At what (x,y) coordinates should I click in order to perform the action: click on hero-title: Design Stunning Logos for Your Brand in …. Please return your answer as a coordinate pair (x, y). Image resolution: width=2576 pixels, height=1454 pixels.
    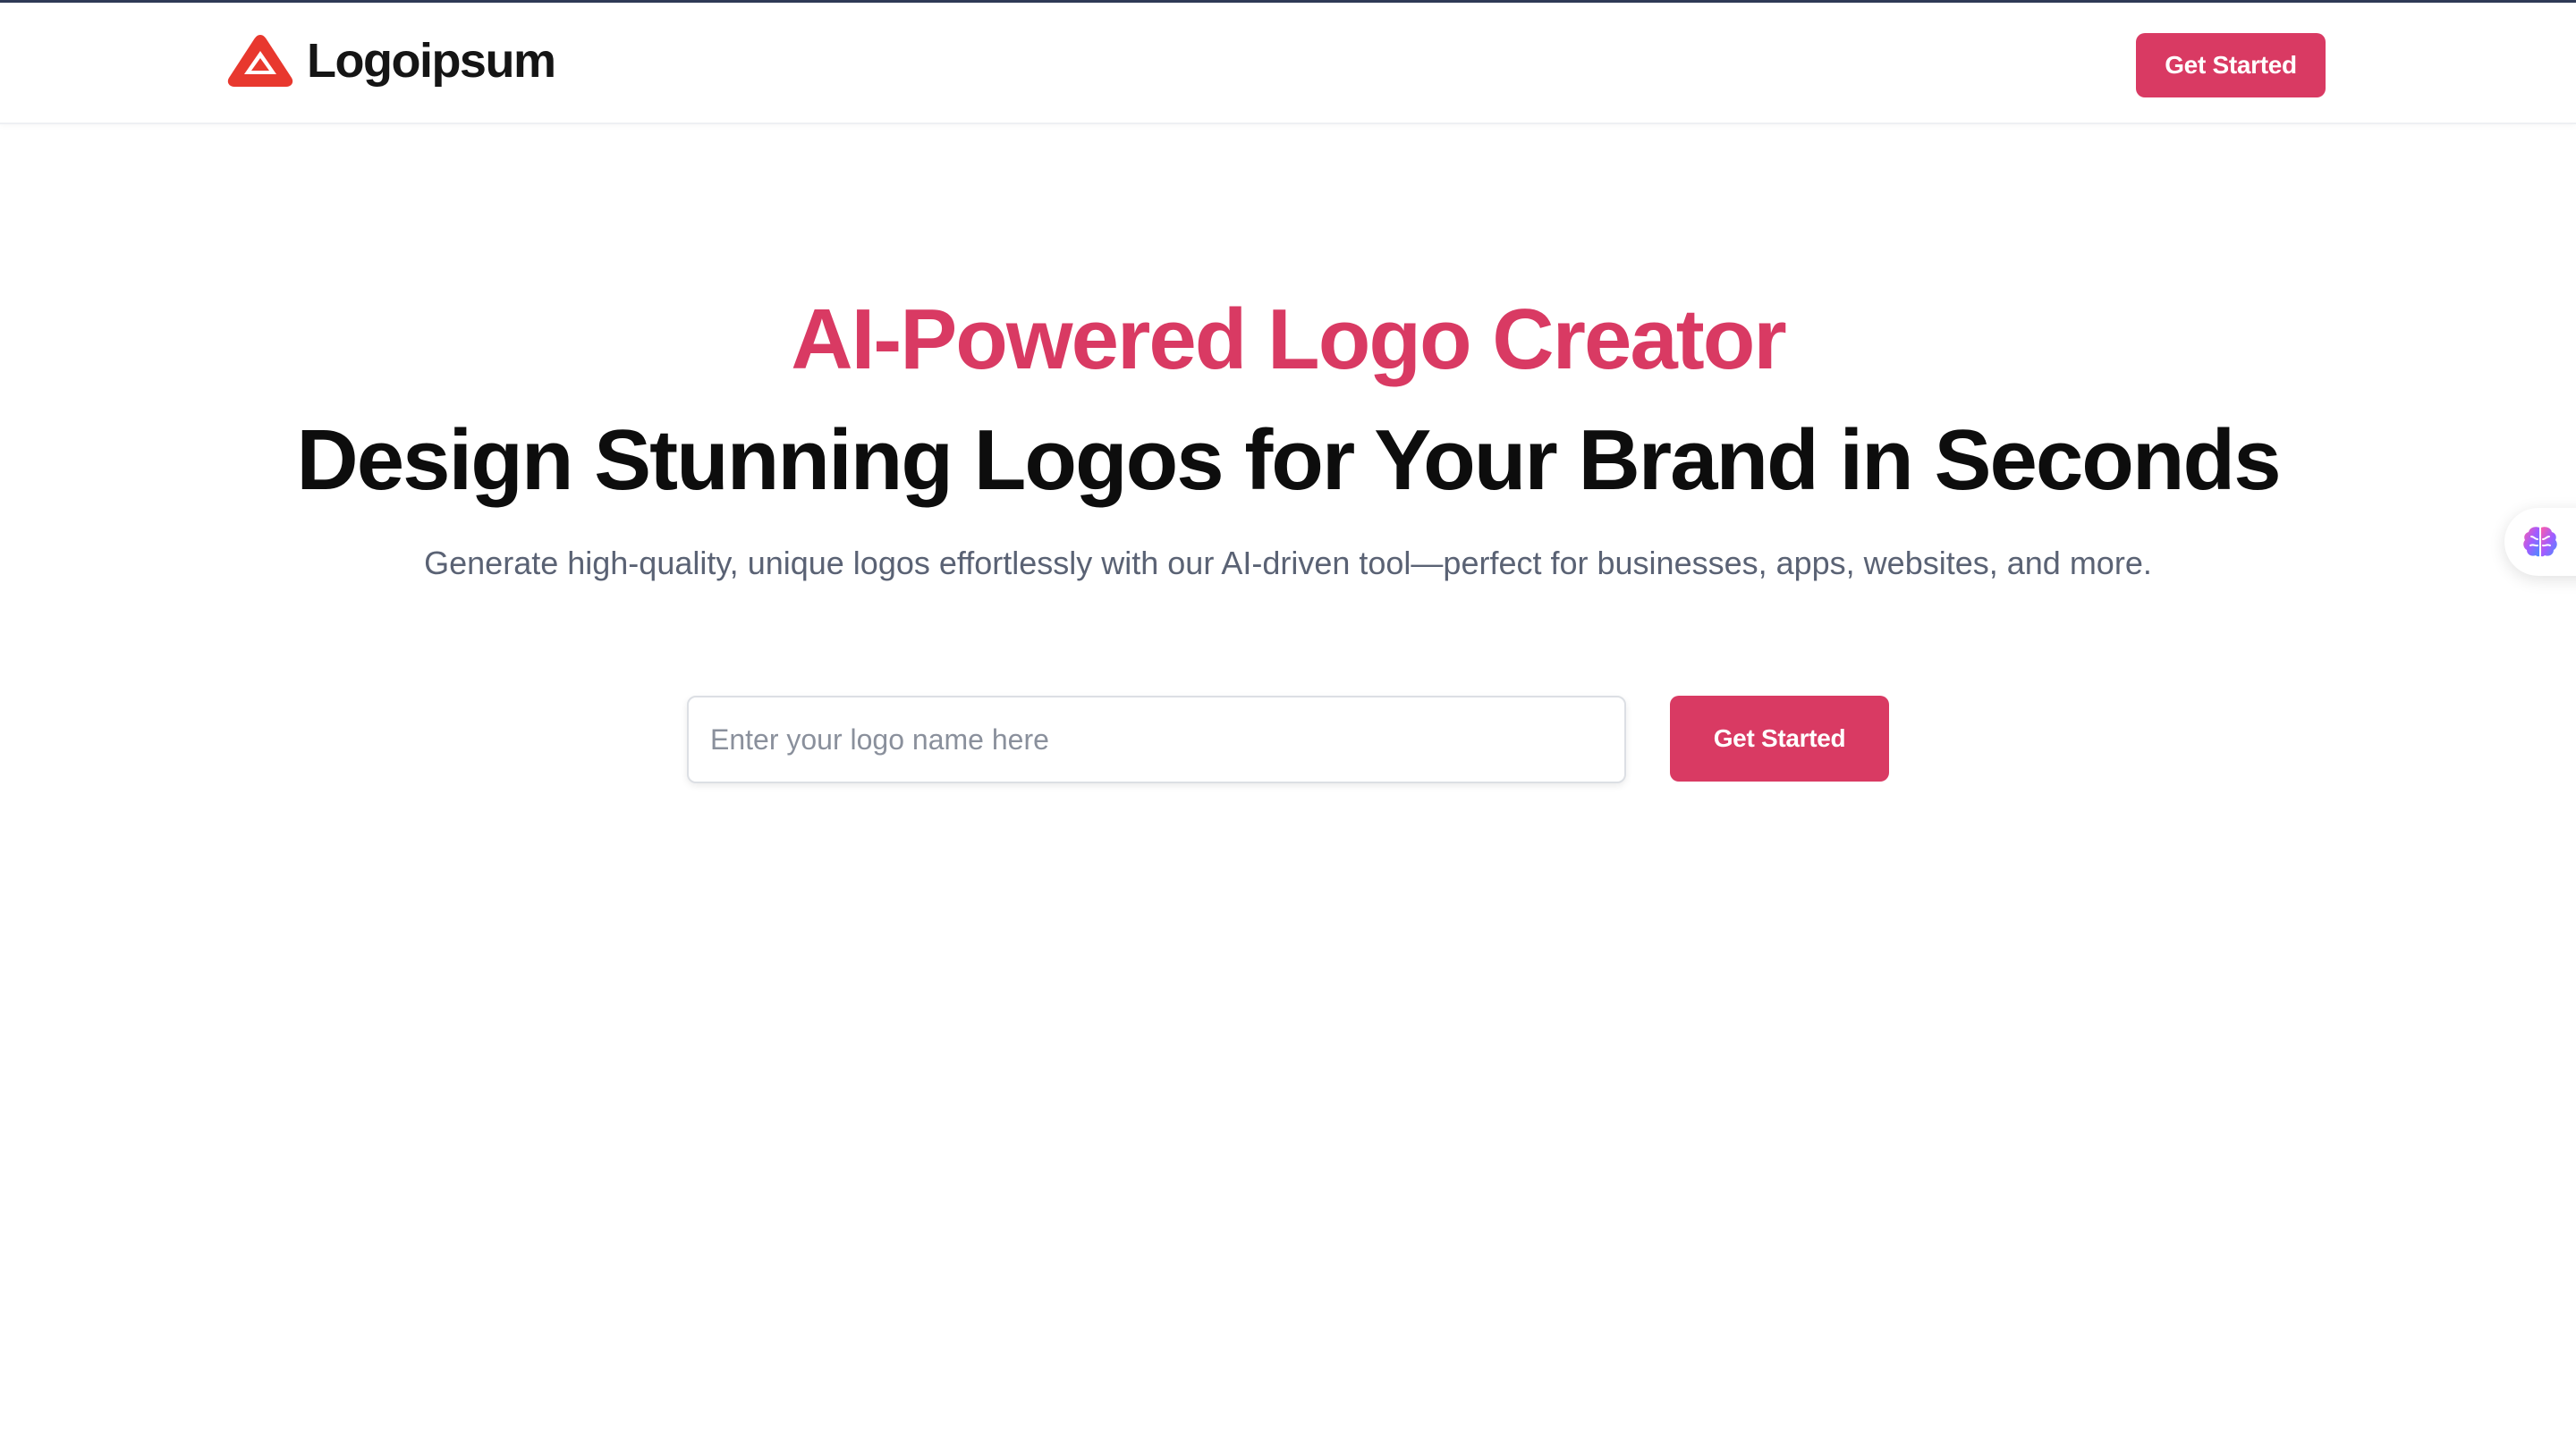
    Looking at the image, I should click on (1288, 460).